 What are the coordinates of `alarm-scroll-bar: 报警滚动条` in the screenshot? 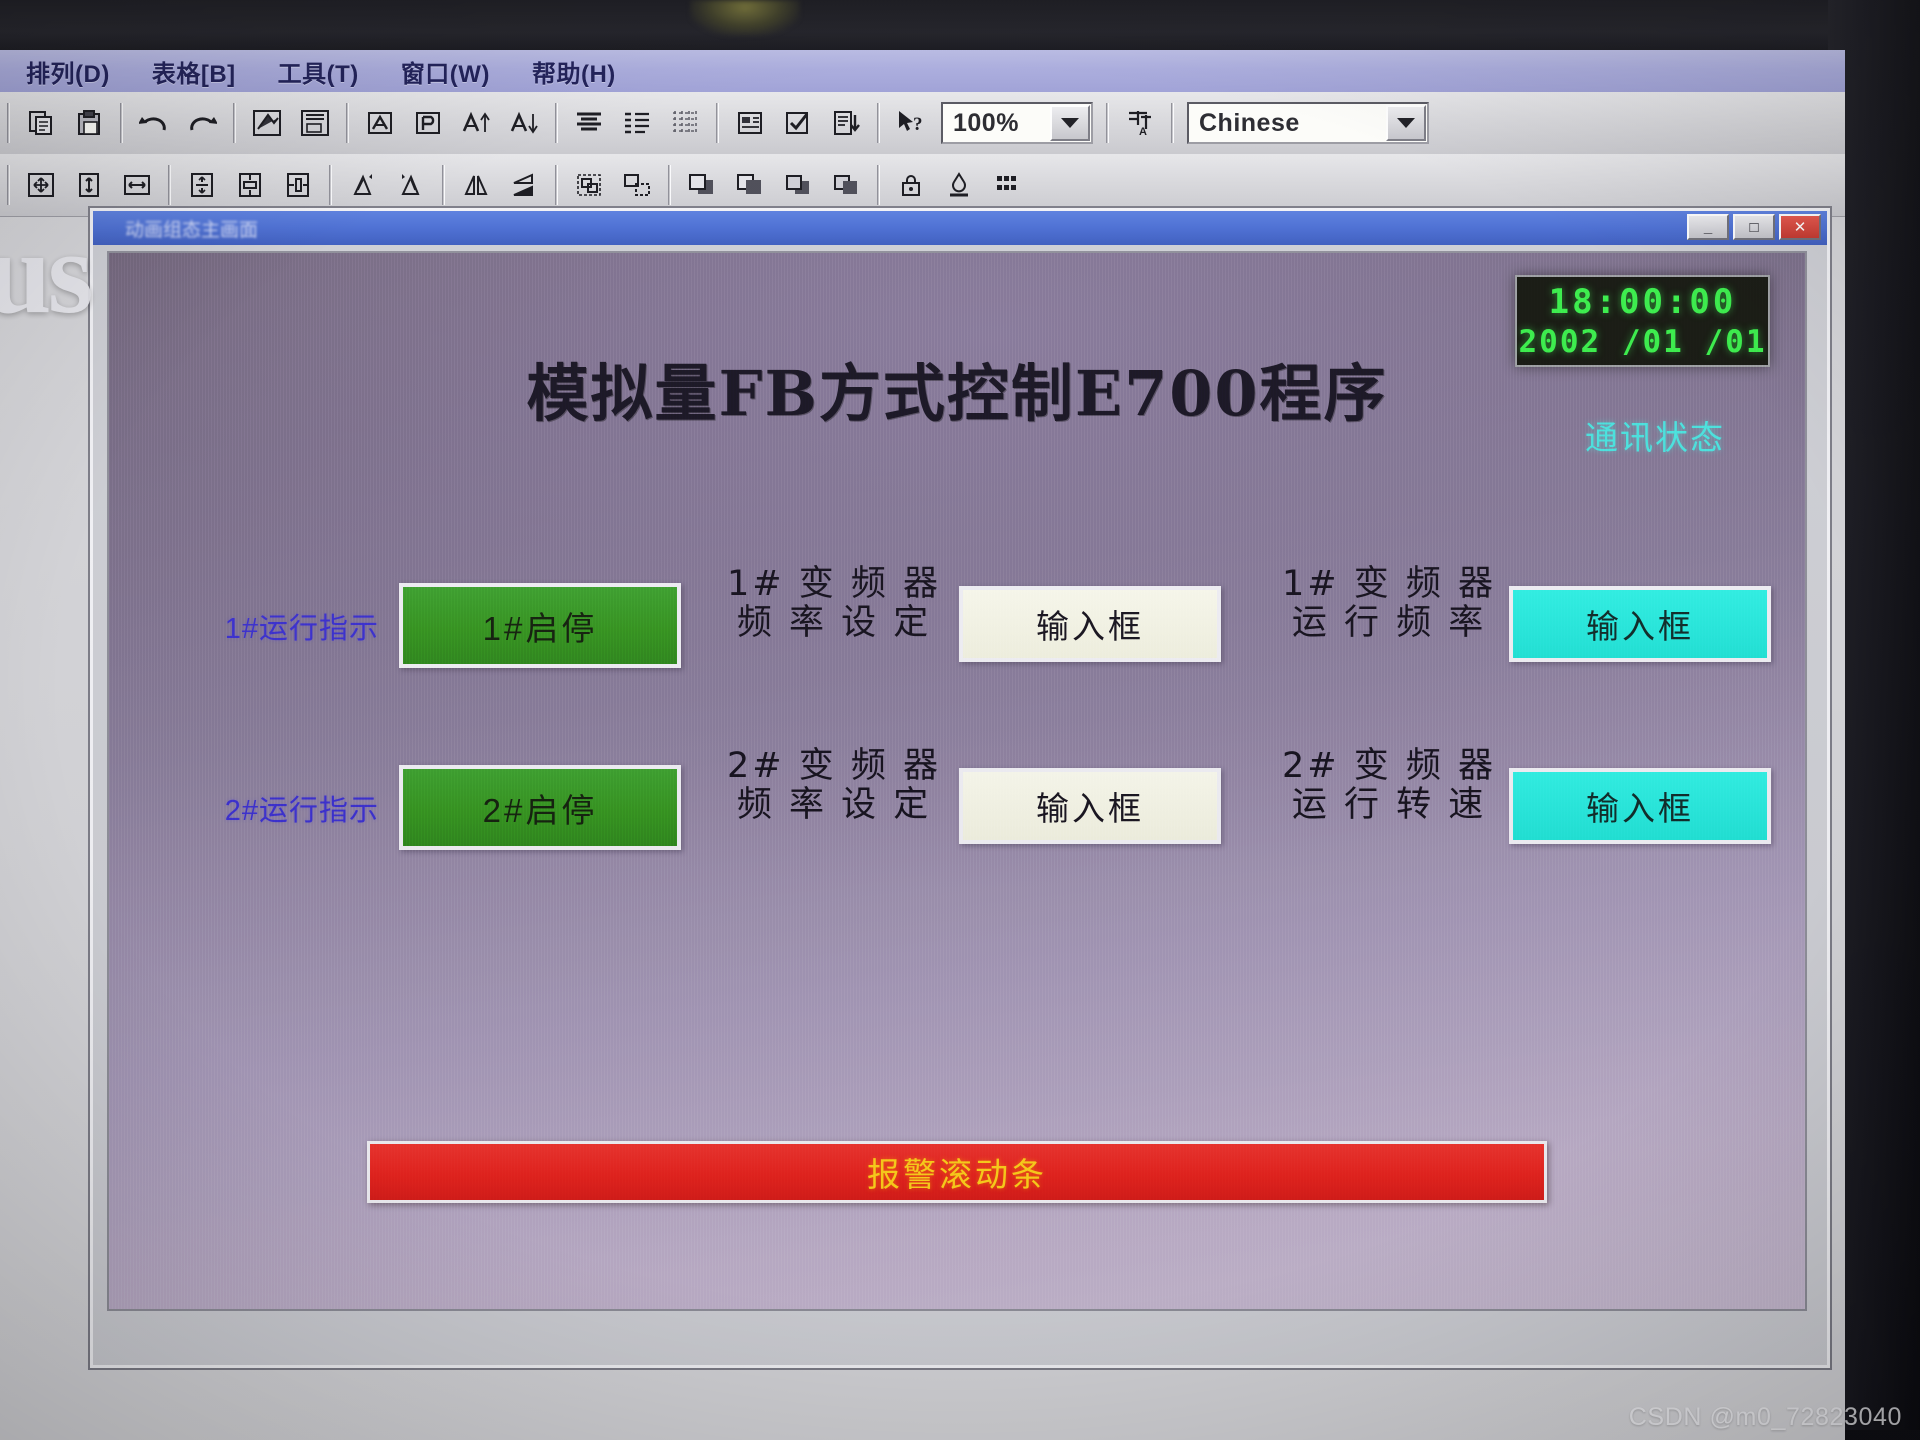 It's located at (957, 1172).